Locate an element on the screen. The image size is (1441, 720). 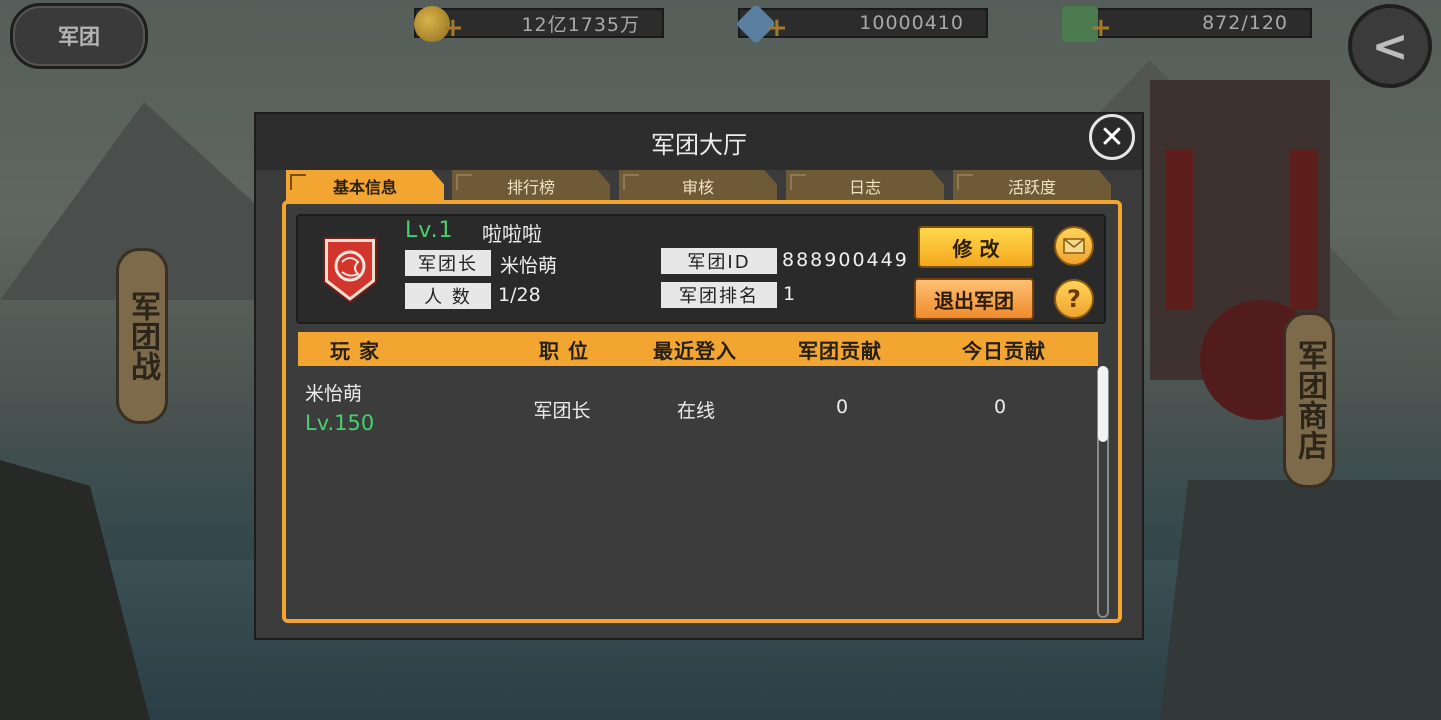
header-role: 职 位 is located at coordinates (564, 350).